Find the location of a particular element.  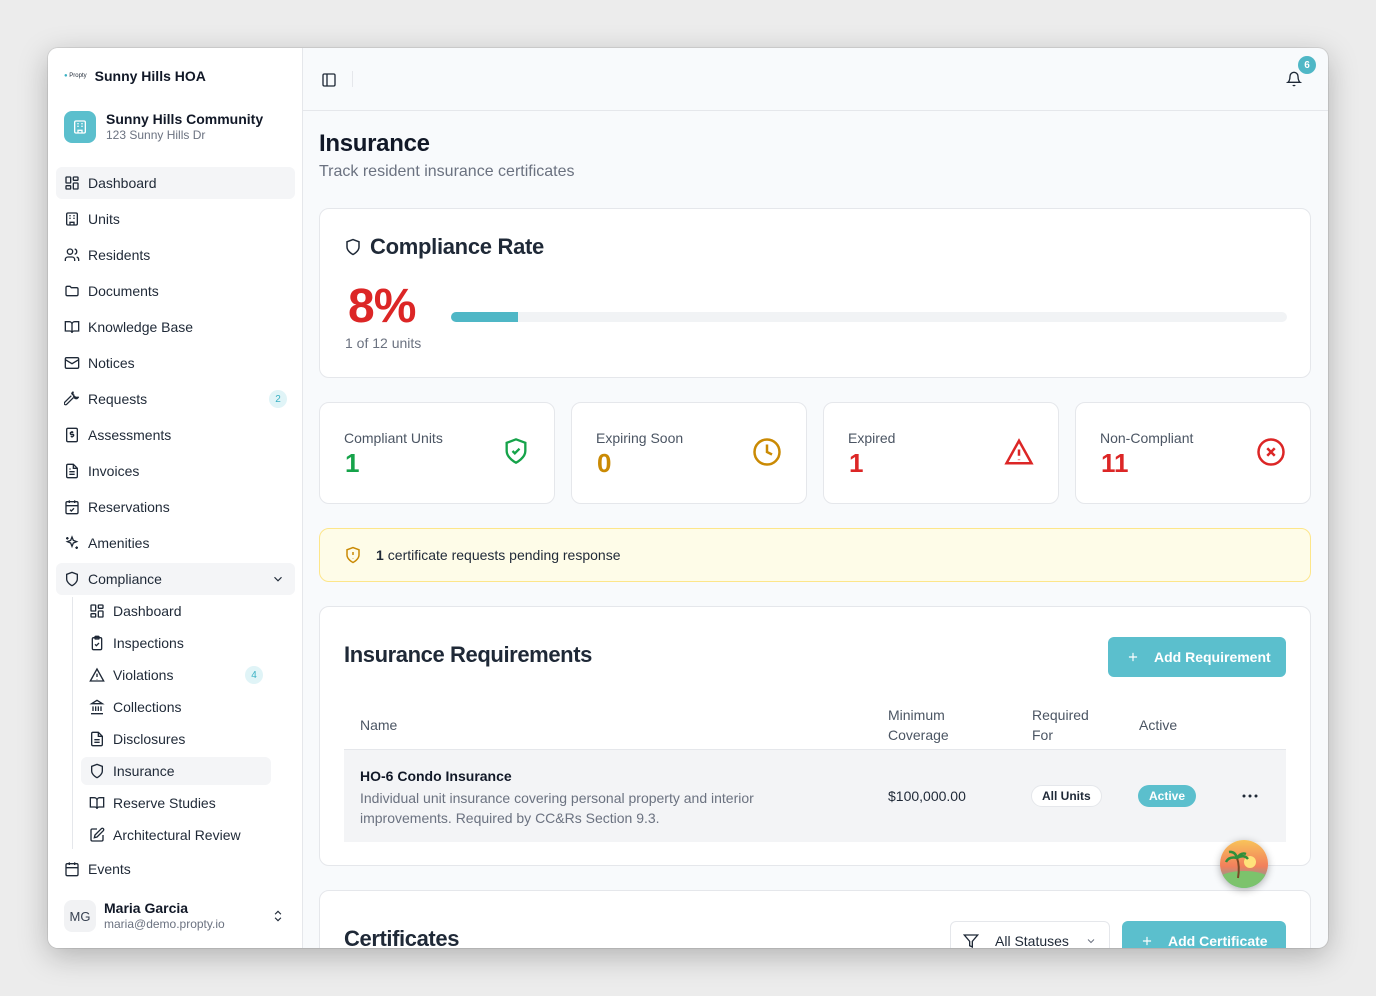

stat-label: Compliant Units is located at coordinates (393, 438).